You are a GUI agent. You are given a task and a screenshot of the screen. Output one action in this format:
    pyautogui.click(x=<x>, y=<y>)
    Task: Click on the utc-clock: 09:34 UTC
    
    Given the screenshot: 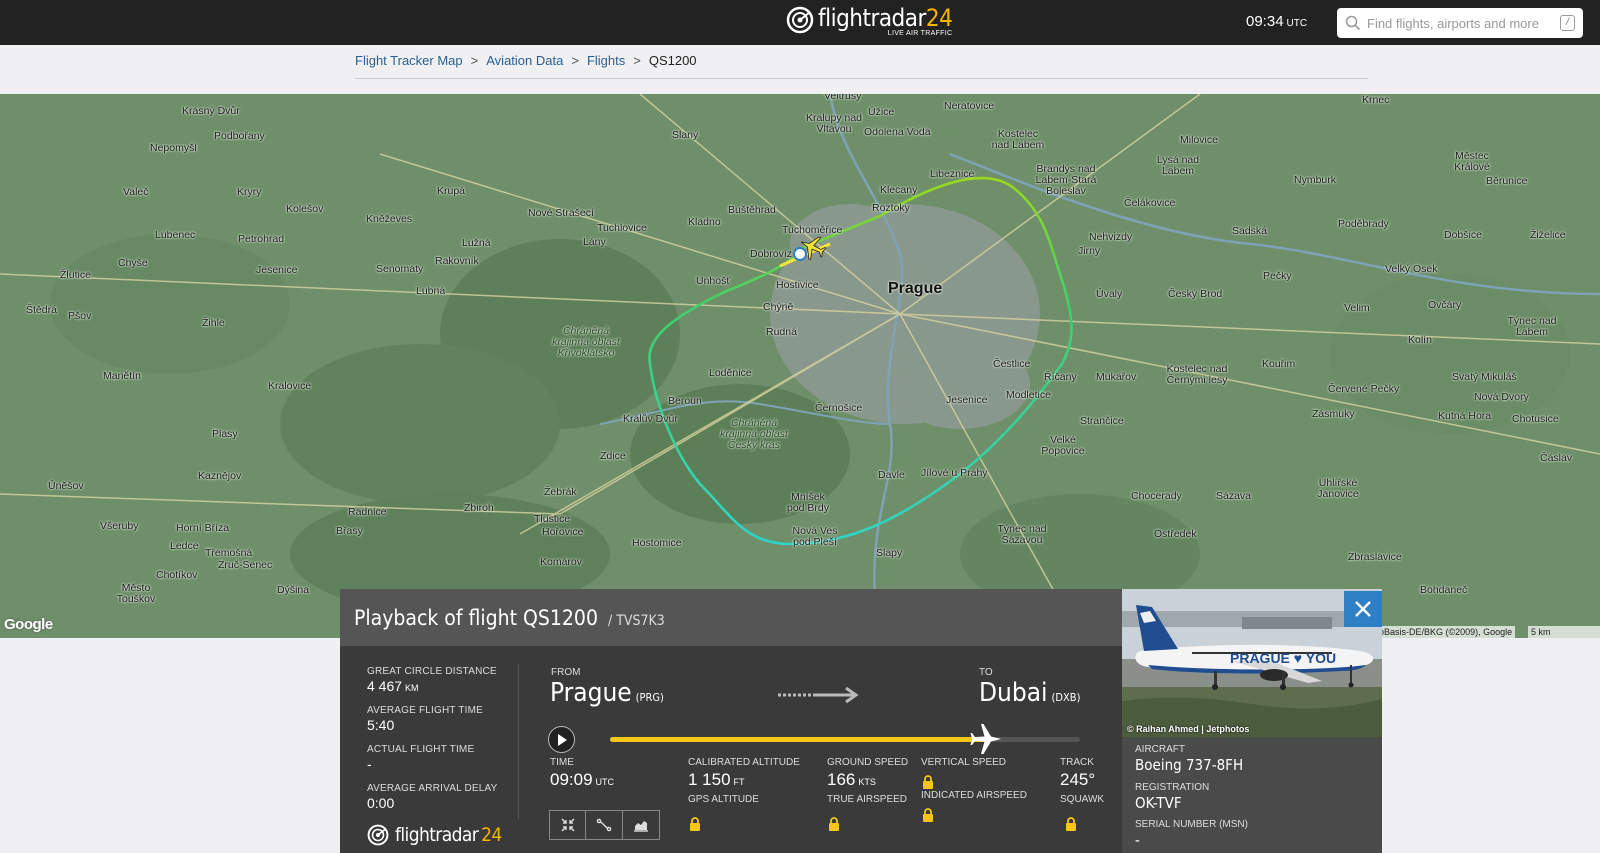 What is the action you would take?
    pyautogui.click(x=1276, y=21)
    